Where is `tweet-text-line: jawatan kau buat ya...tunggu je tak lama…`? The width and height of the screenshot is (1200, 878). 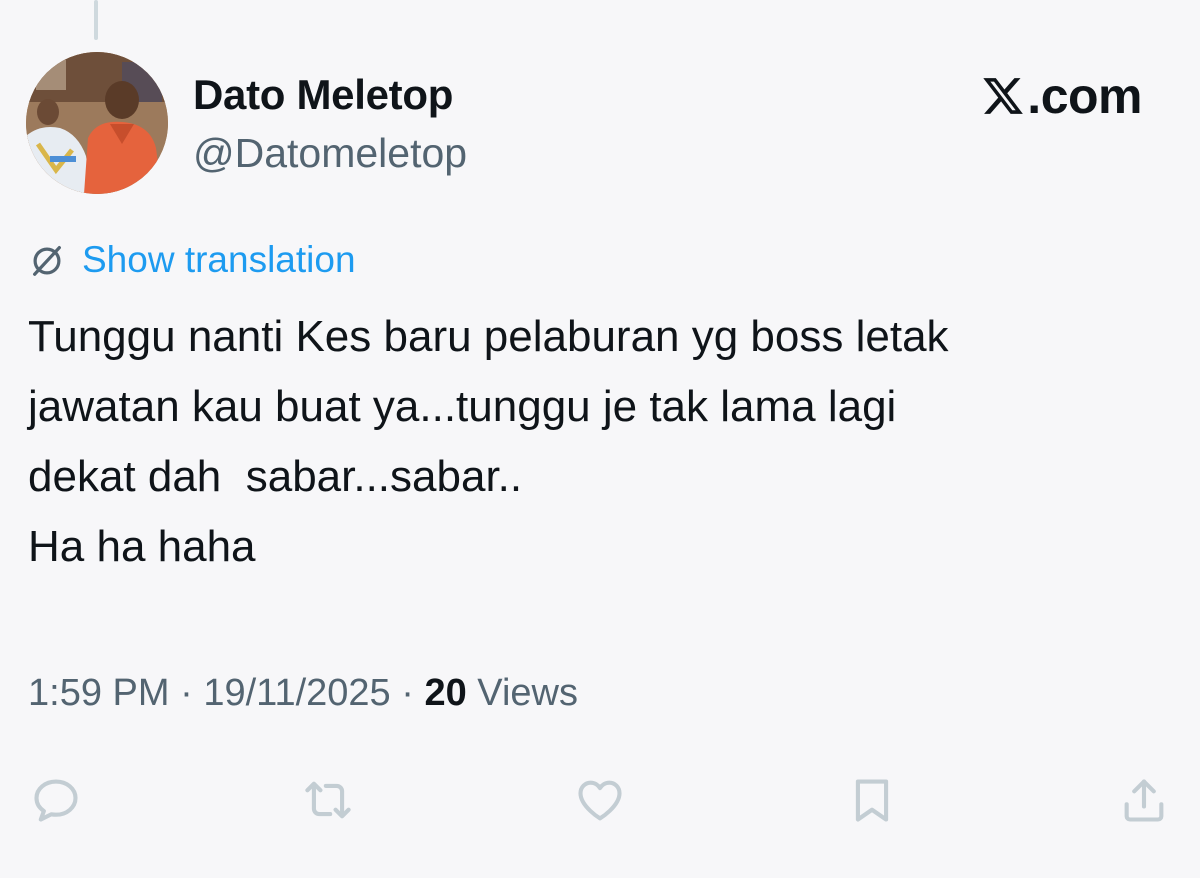
tweet-text-line: jawatan kau buat ya...tunggu je tak lama… is located at coordinates (462, 406).